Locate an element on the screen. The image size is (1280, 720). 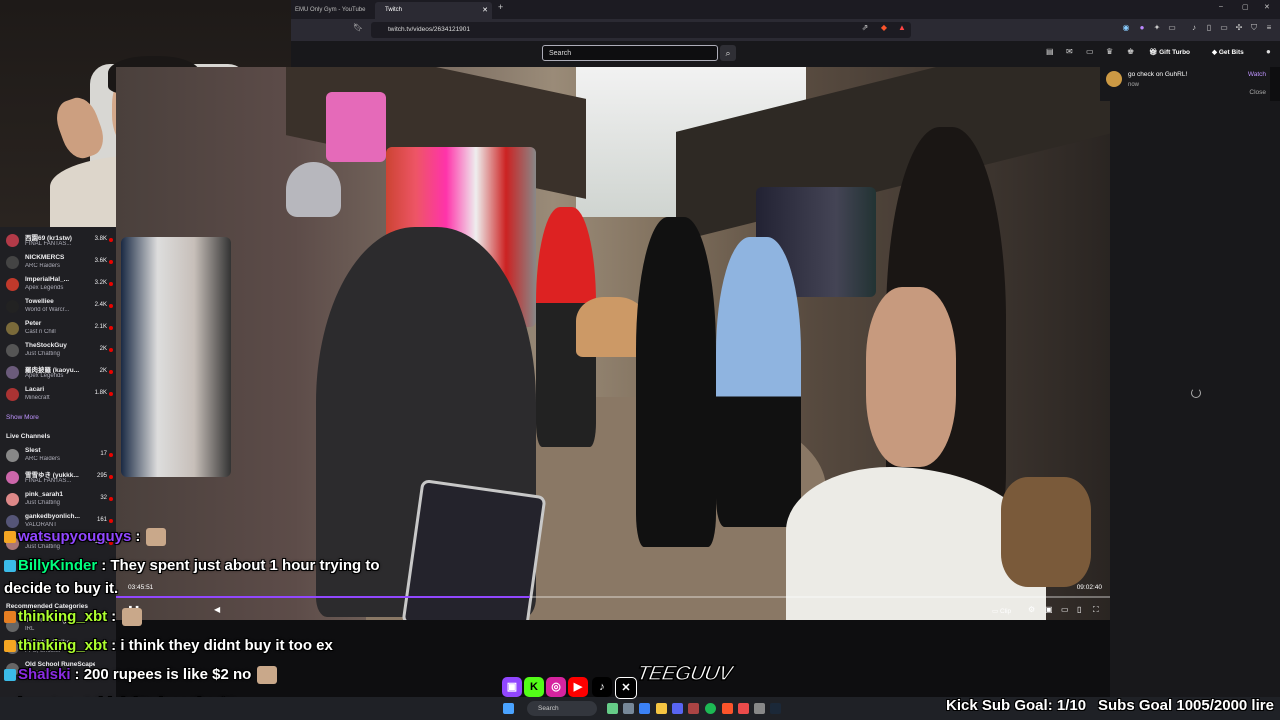
minimize-icon: – is located at coordinates (1221, 6).